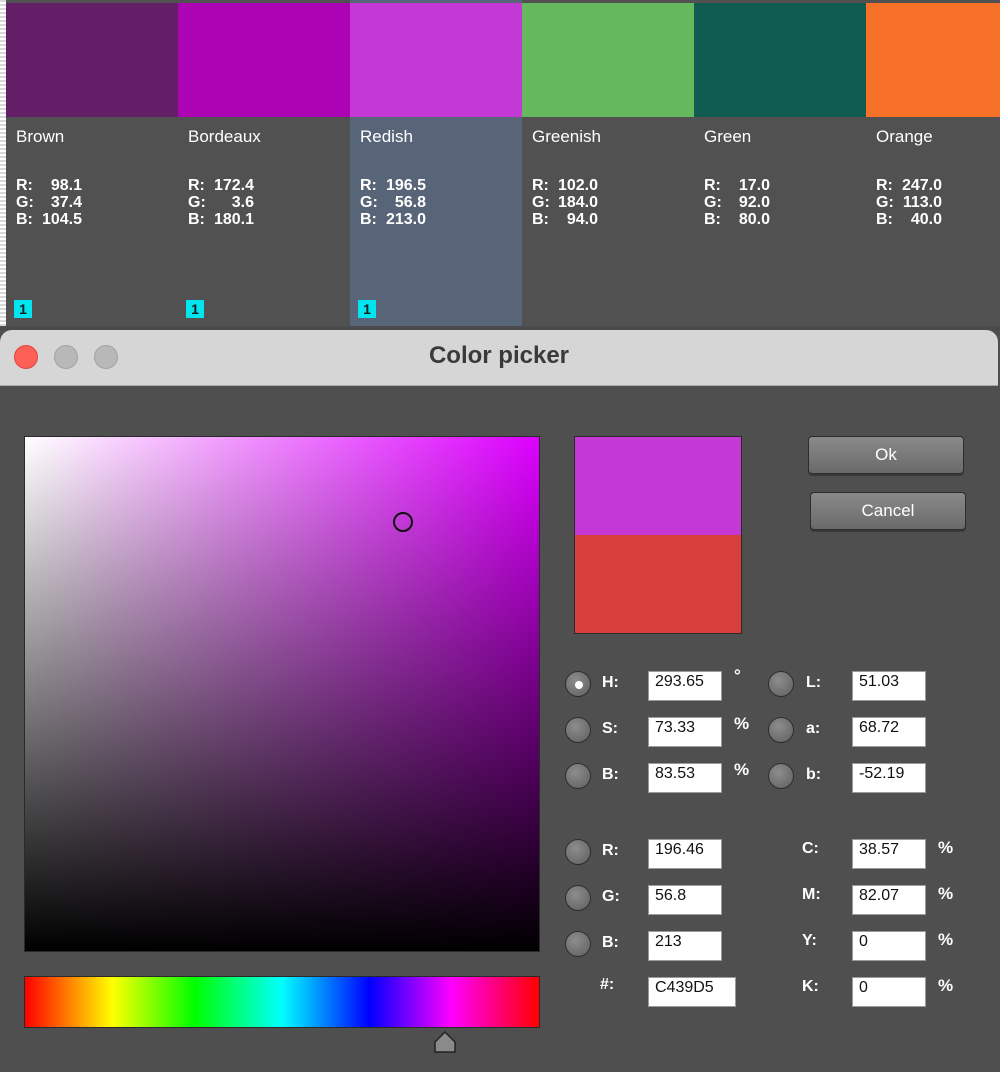 The height and width of the screenshot is (1072, 1000). Describe the element at coordinates (658, 584) in the screenshot. I see `old-color-swatch` at that location.